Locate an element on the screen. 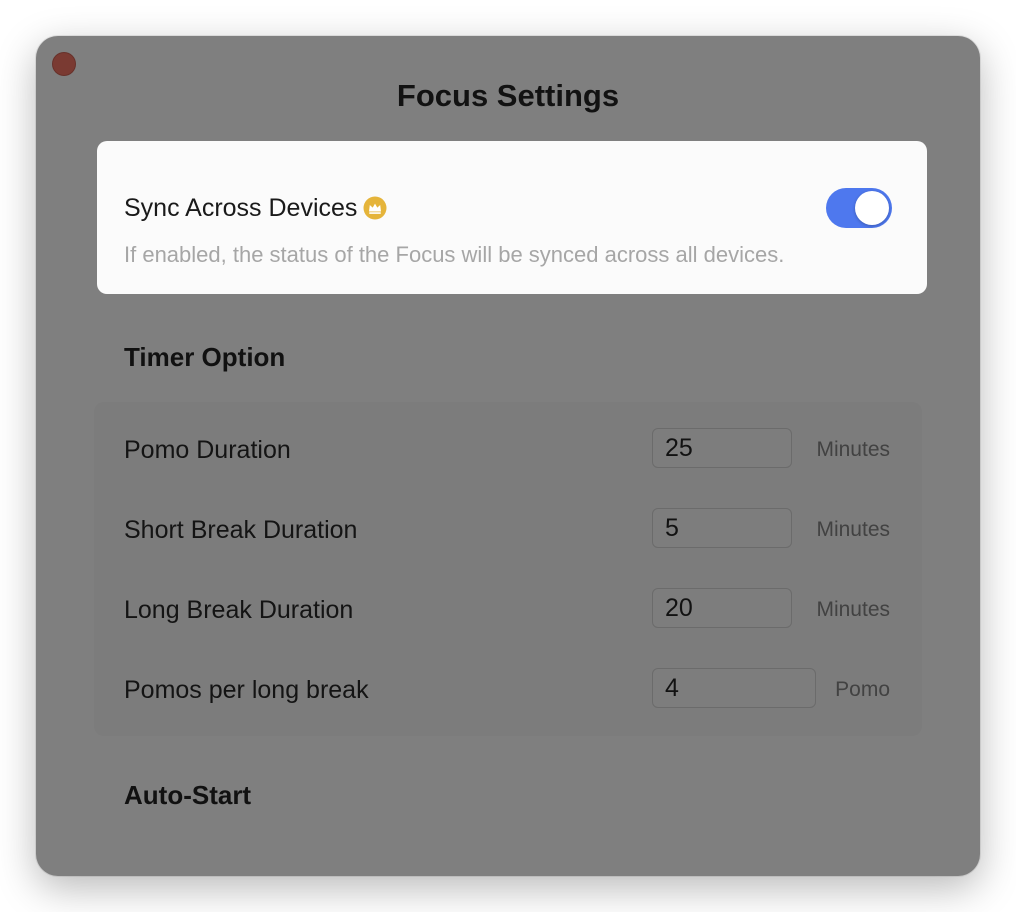  crown-icon is located at coordinates (375, 208).